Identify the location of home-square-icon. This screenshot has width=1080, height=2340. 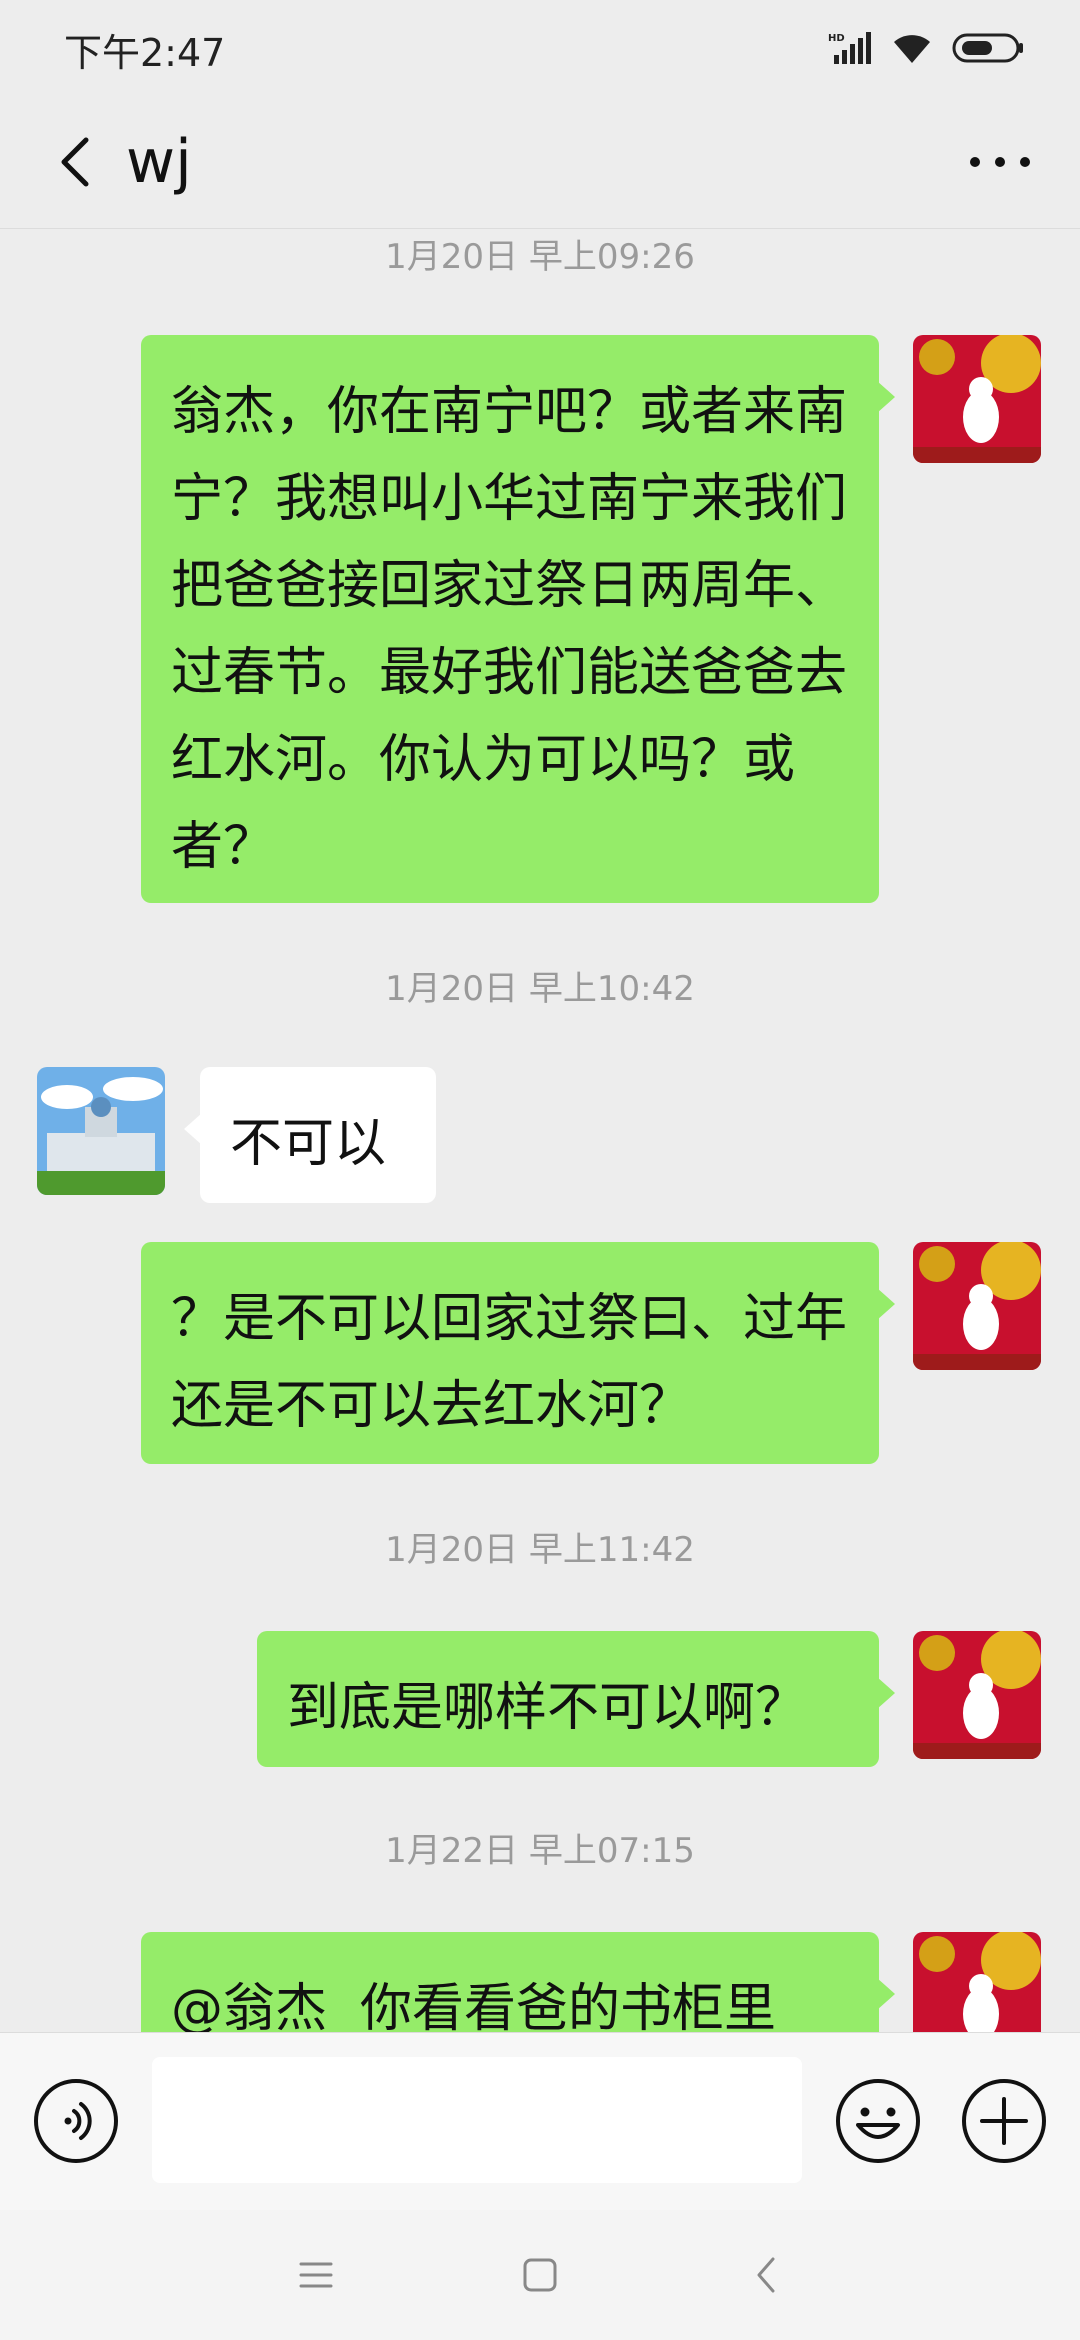
(540, 2275).